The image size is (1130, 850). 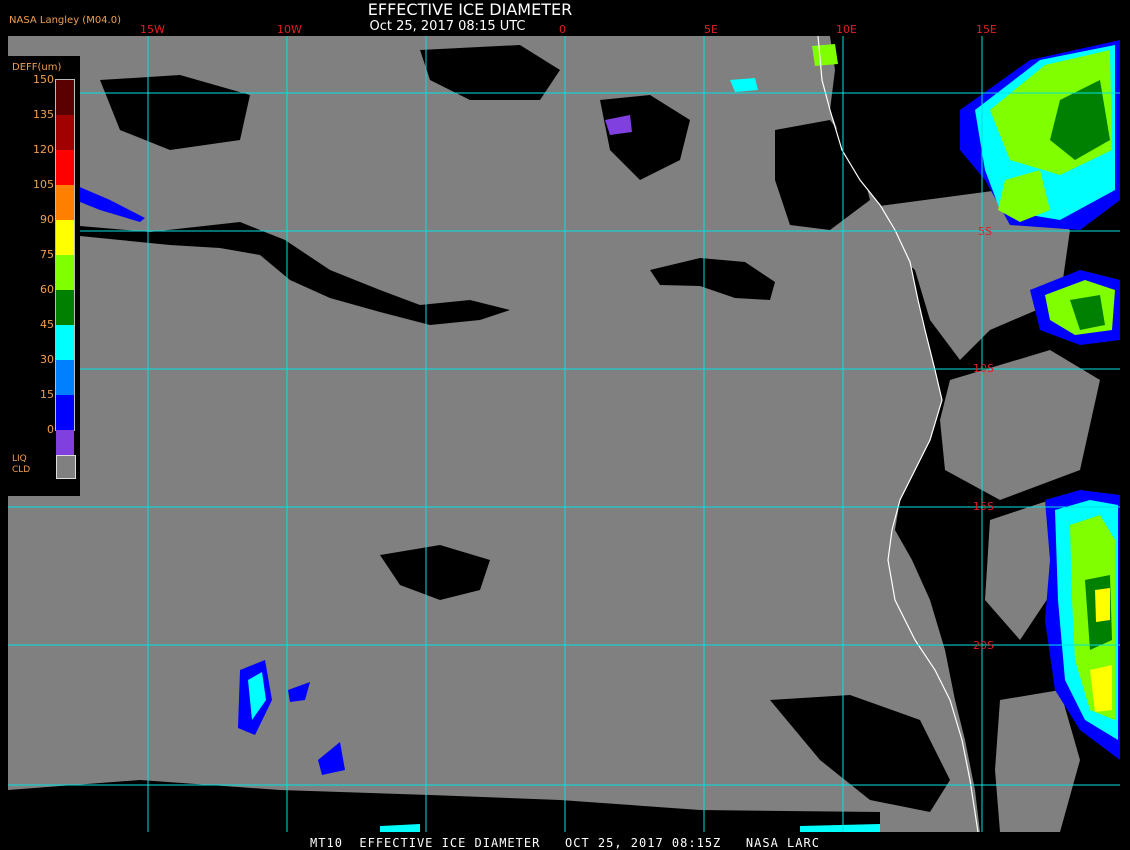 What do you see at coordinates (43, 114) in the screenshot?
I see `colorbar-tick-label: 135` at bounding box center [43, 114].